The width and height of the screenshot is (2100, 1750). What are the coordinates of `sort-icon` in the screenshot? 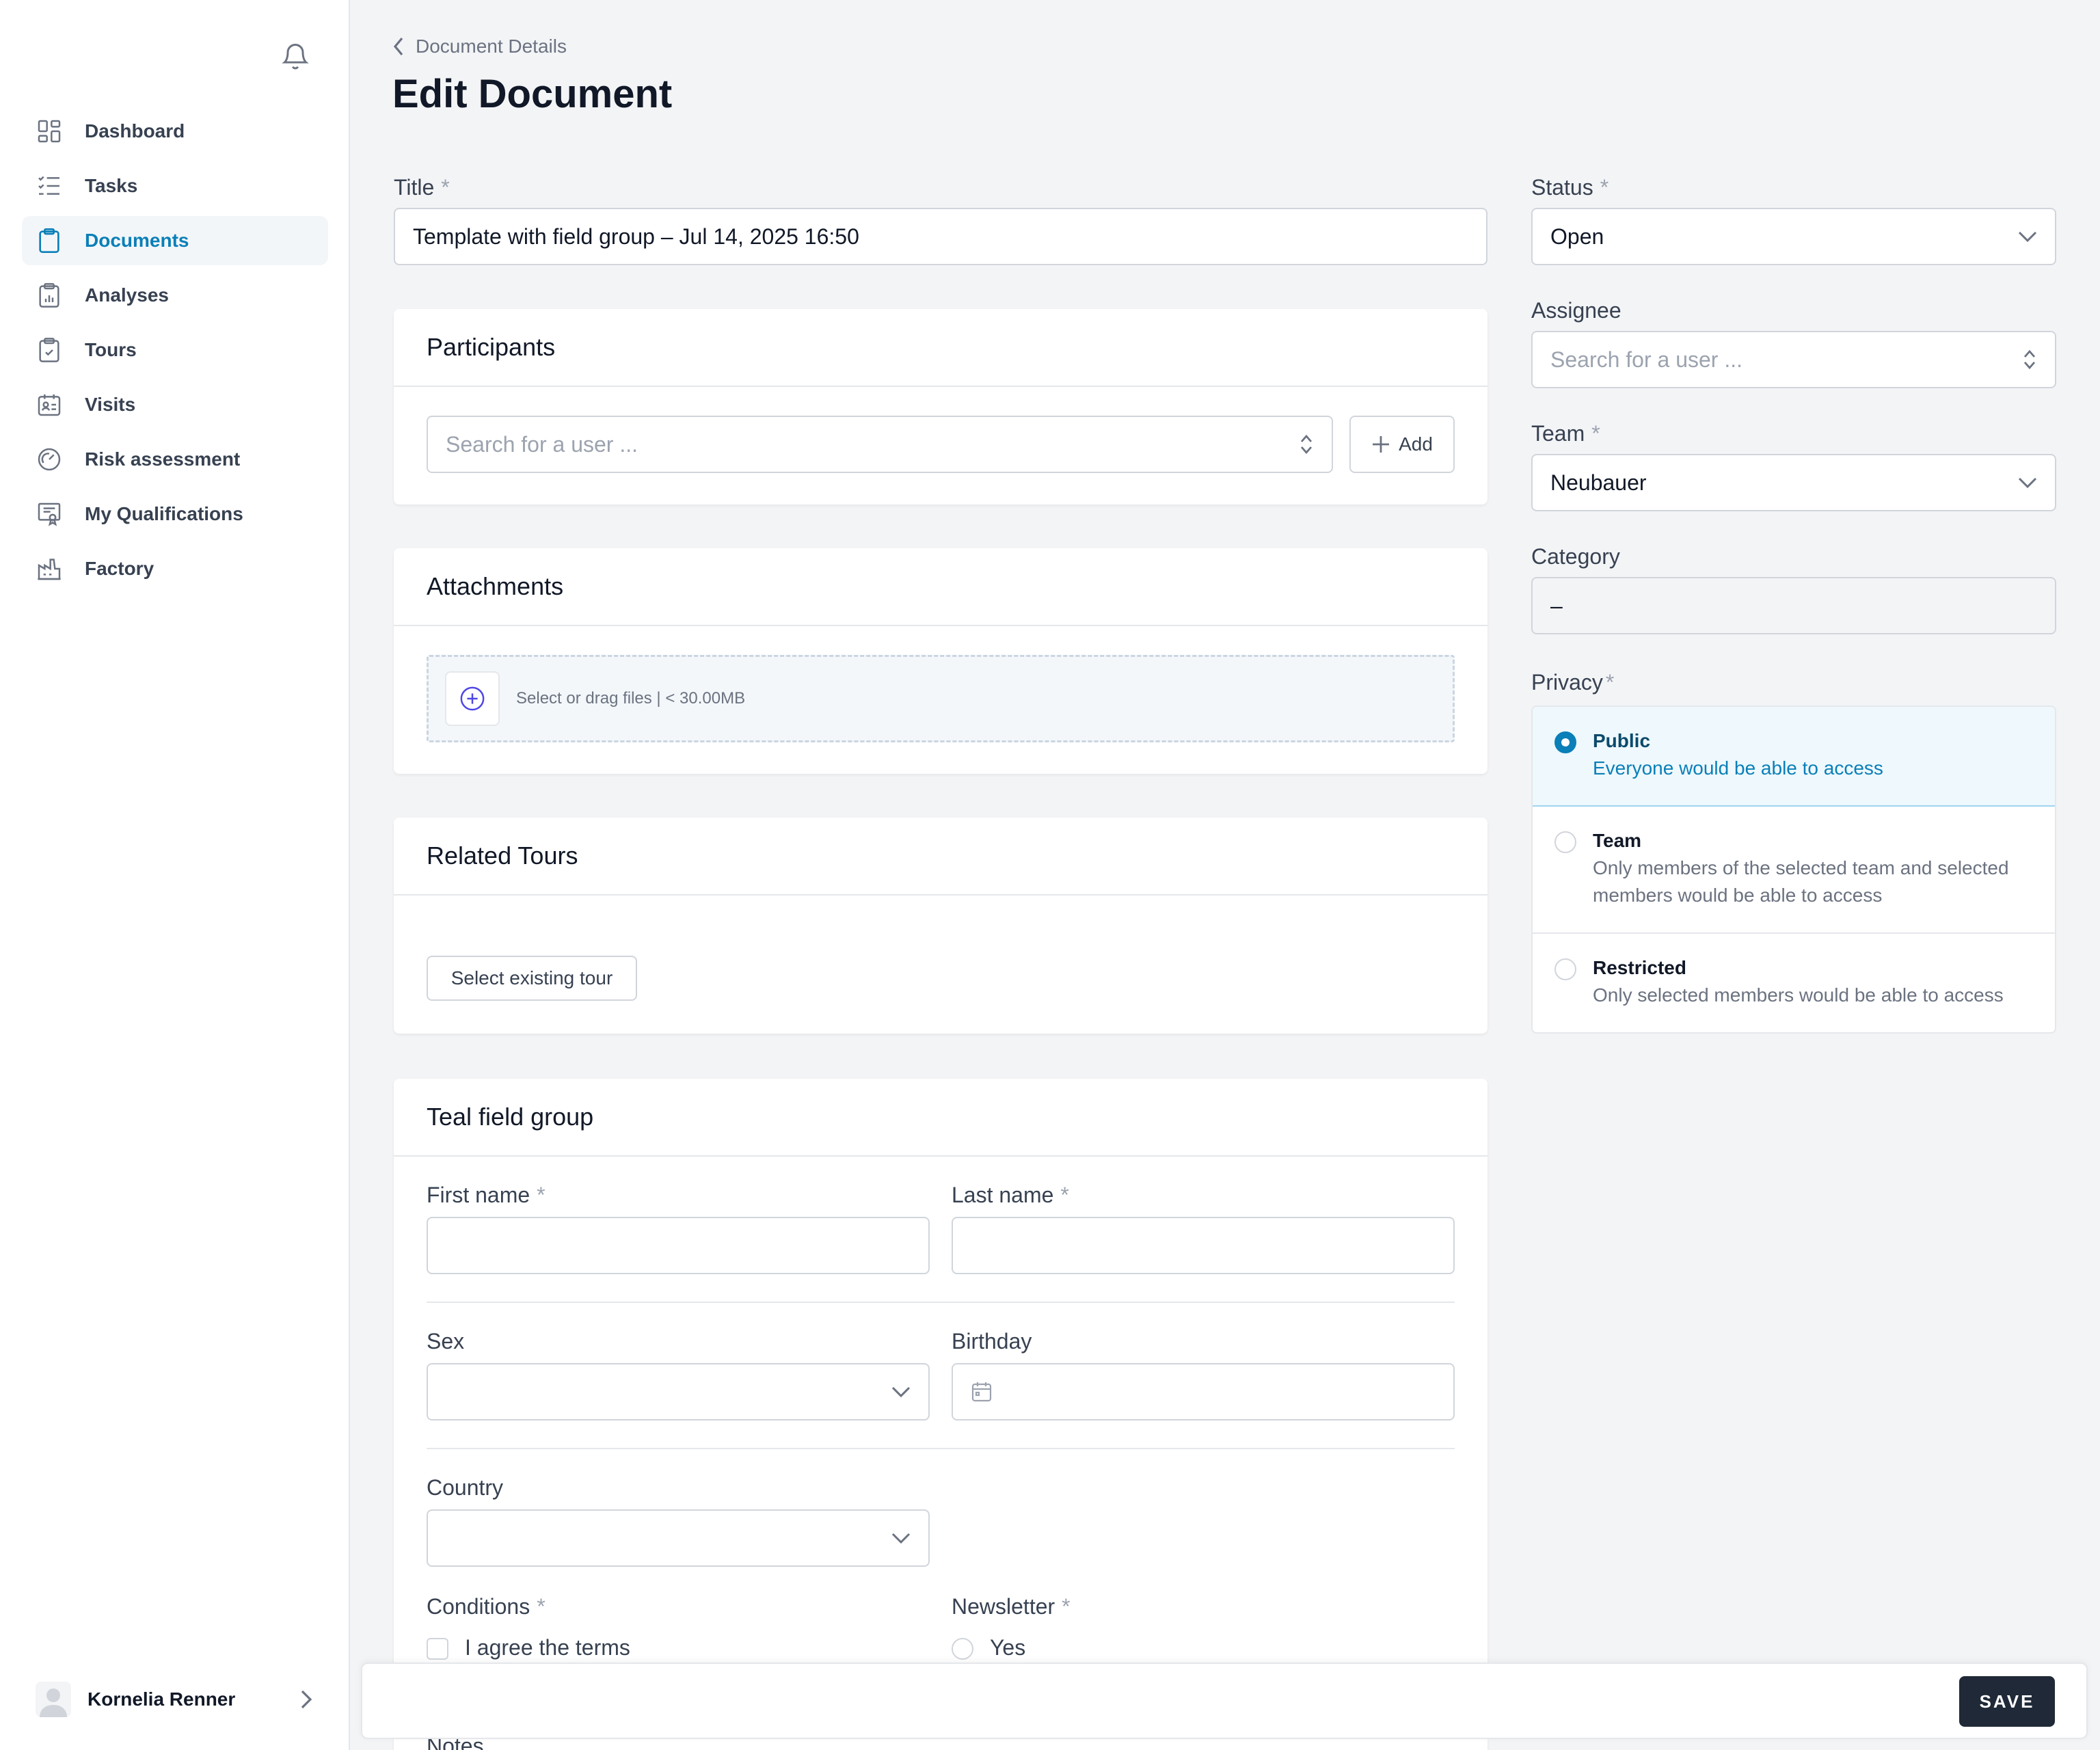 It's located at (2030, 359).